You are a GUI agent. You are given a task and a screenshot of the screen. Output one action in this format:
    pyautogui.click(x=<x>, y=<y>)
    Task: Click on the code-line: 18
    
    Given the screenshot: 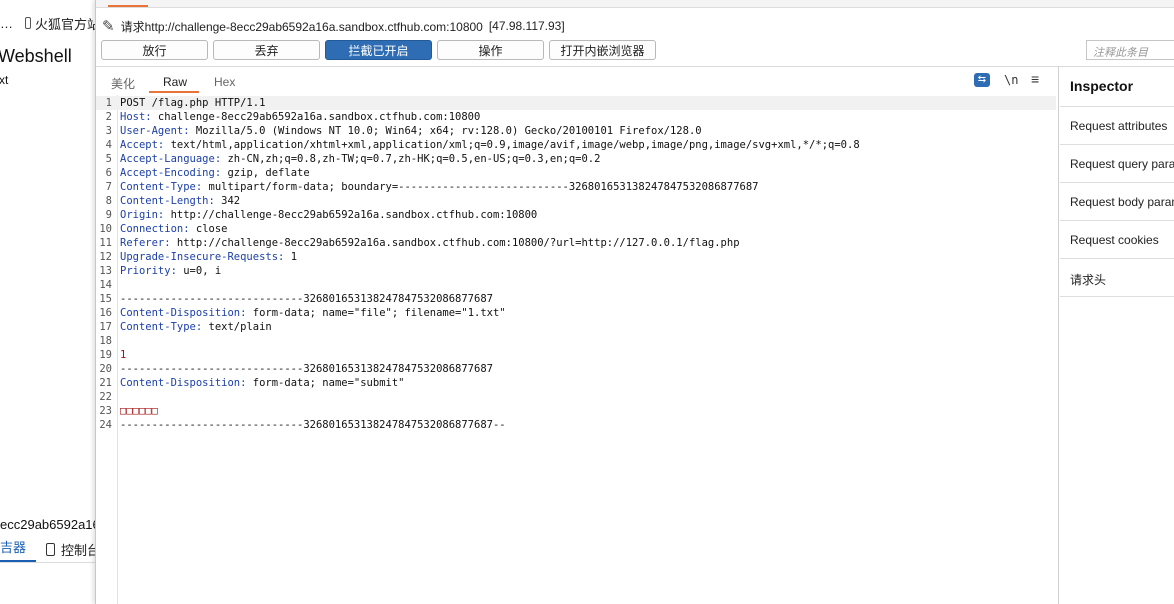 What is the action you would take?
    pyautogui.click(x=576, y=341)
    